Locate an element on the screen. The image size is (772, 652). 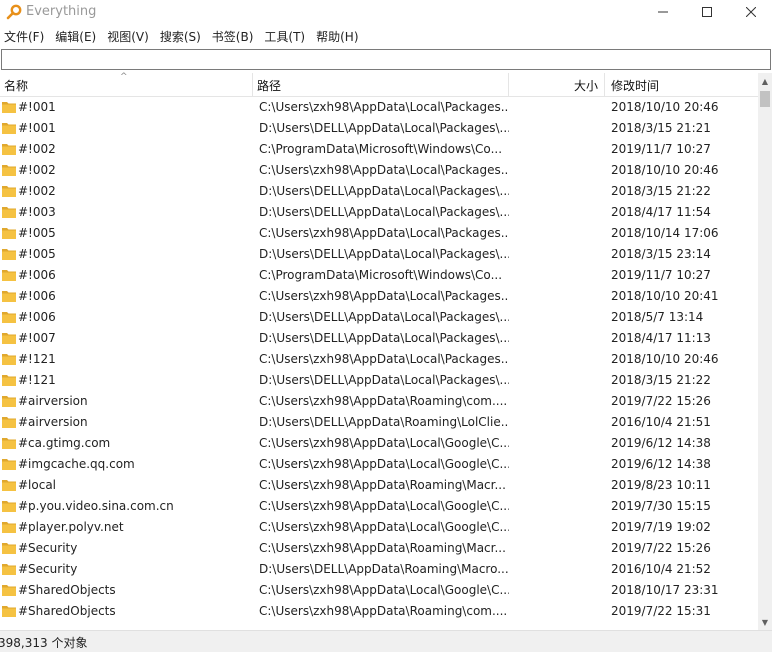
magnifier-app-icon is located at coordinates (14, 12).